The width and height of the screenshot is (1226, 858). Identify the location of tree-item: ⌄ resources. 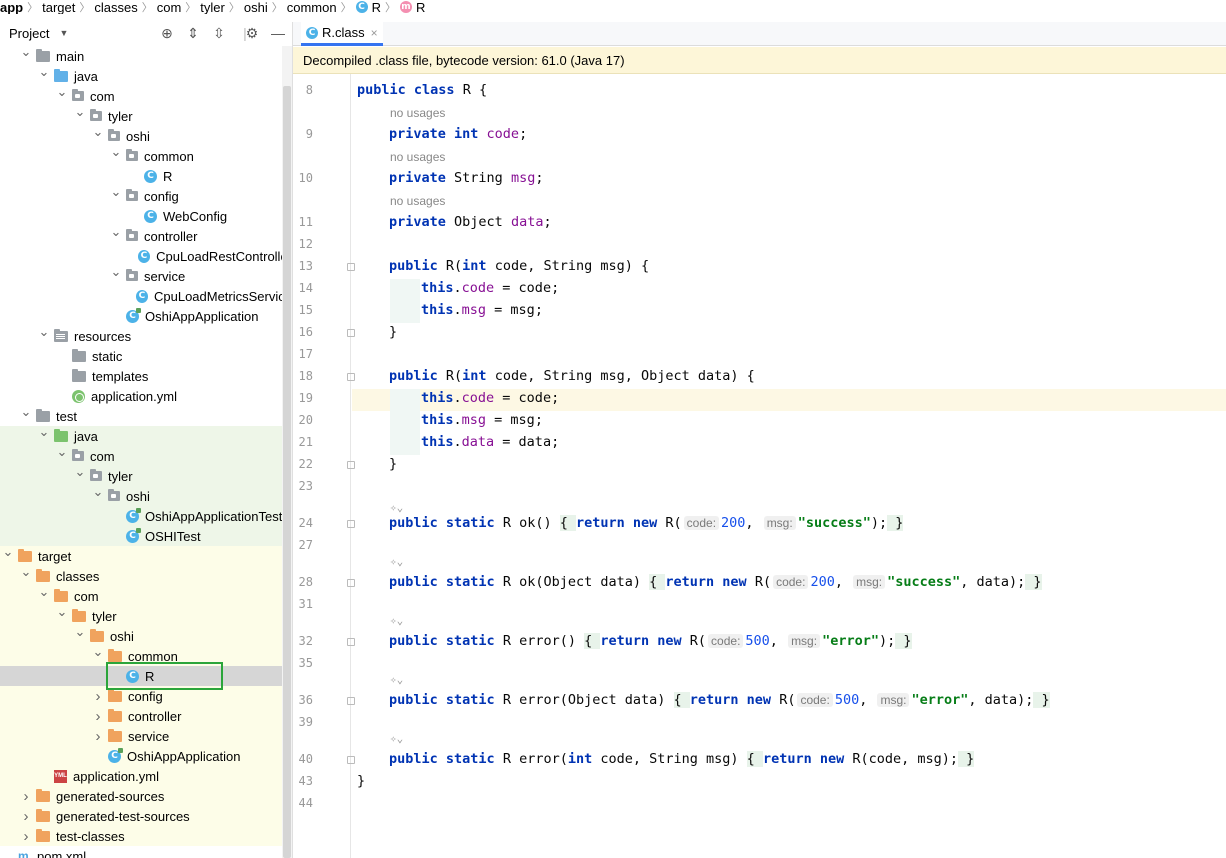
(146, 335).